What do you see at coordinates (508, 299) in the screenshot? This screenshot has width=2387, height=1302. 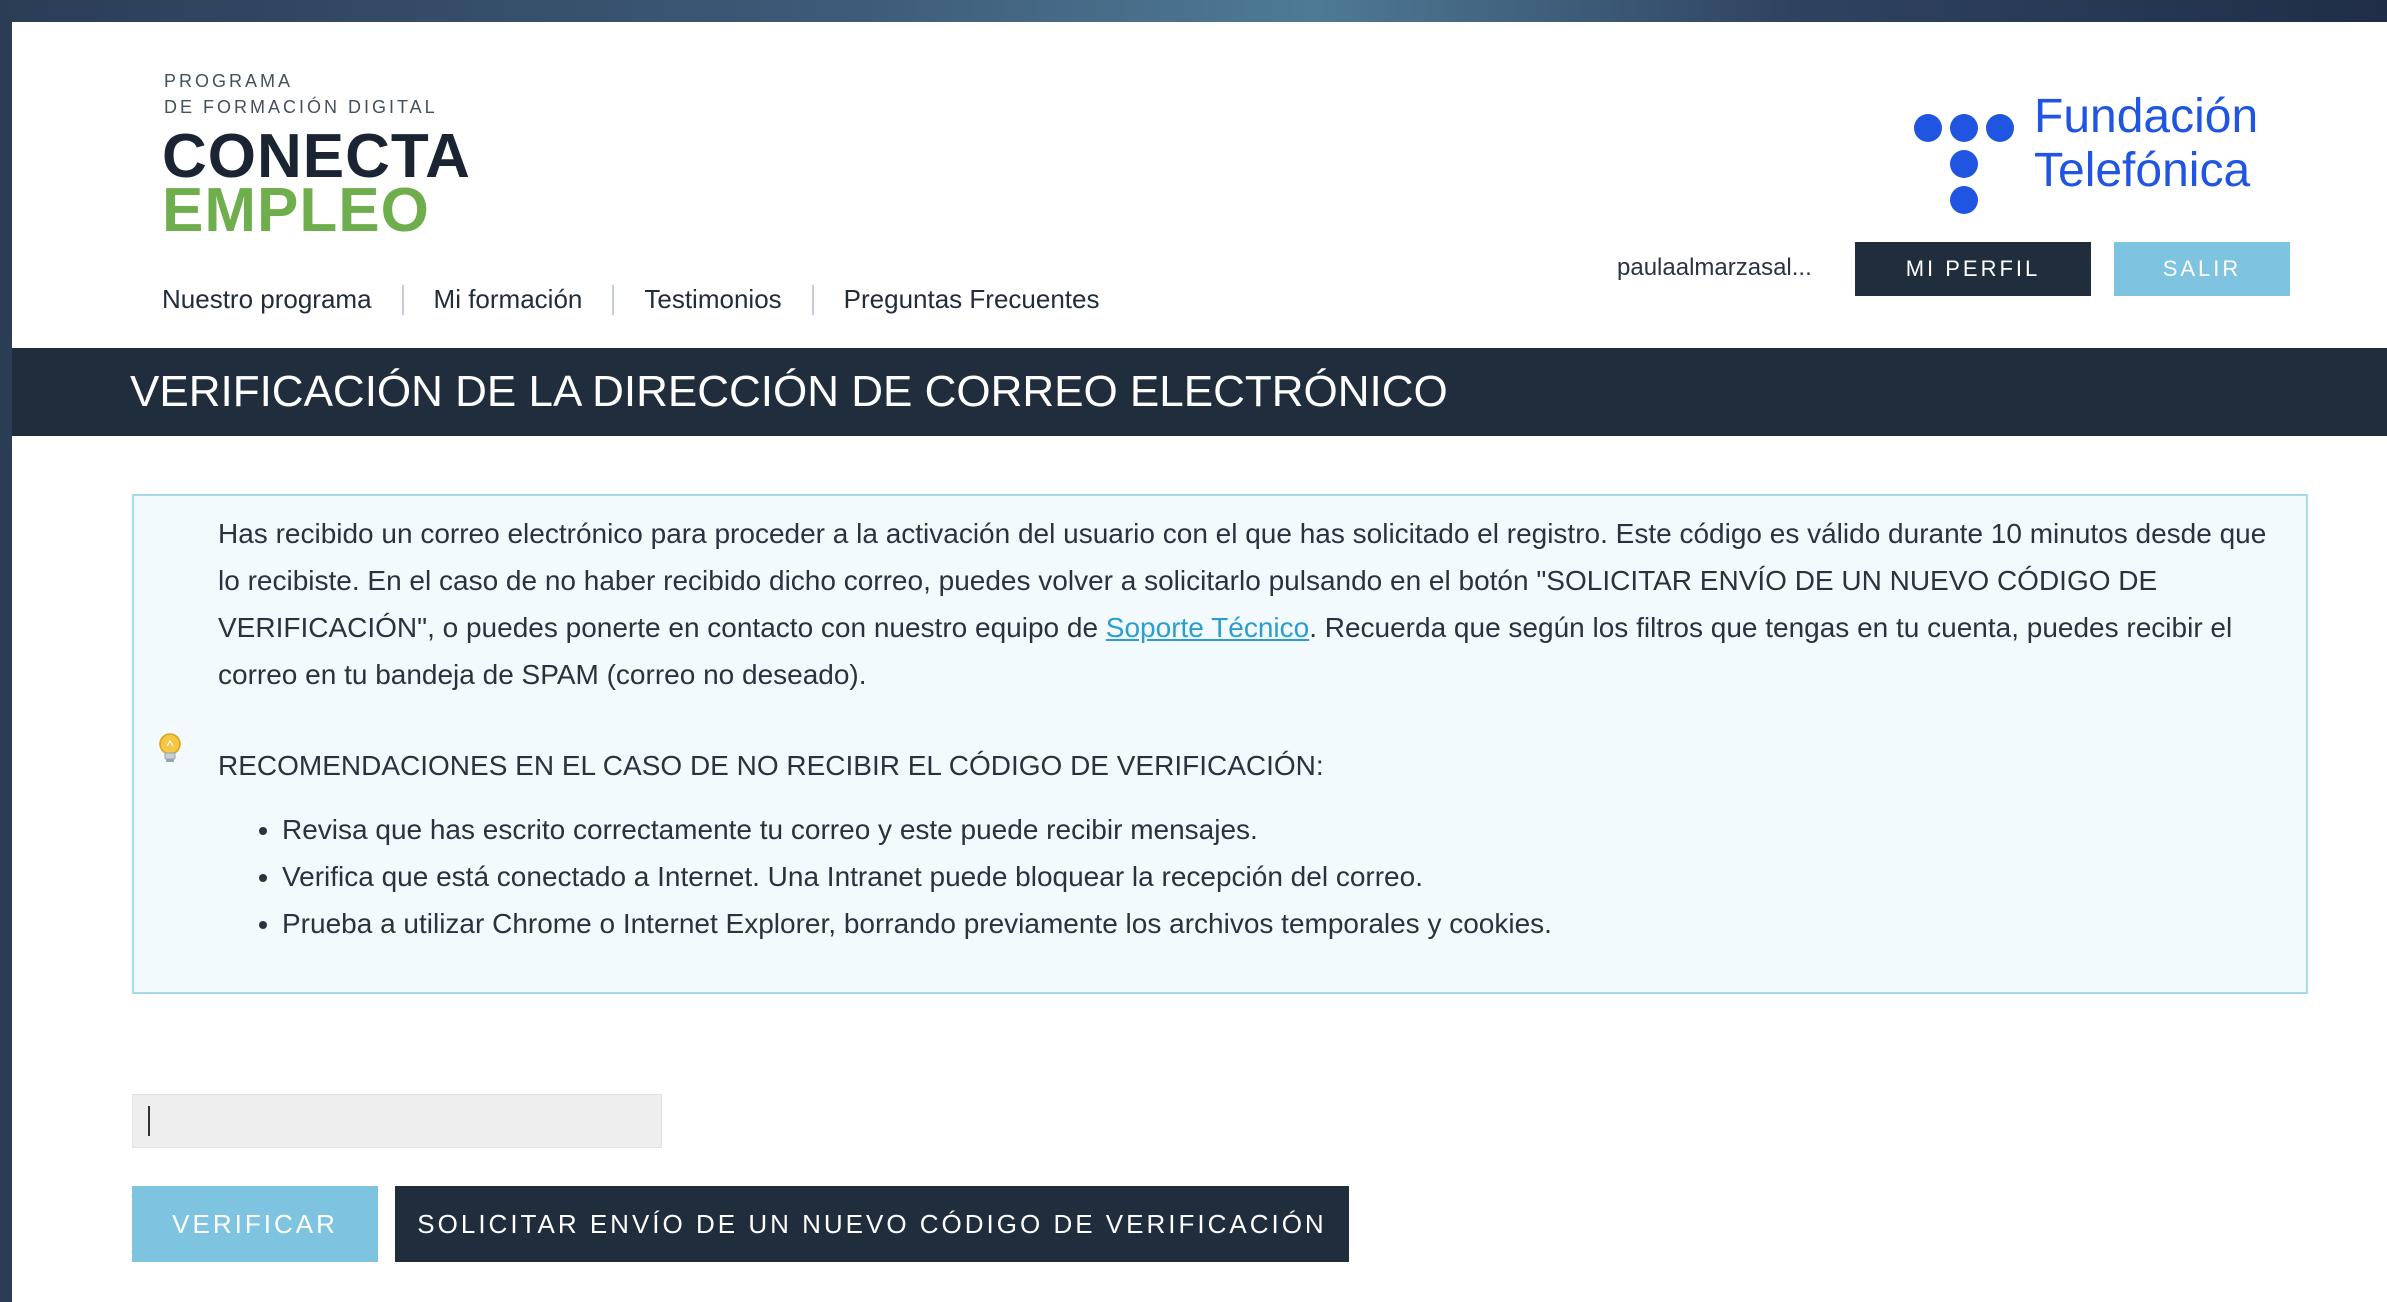 I see `nav-item-mi-formacion: Mi formación` at bounding box center [508, 299].